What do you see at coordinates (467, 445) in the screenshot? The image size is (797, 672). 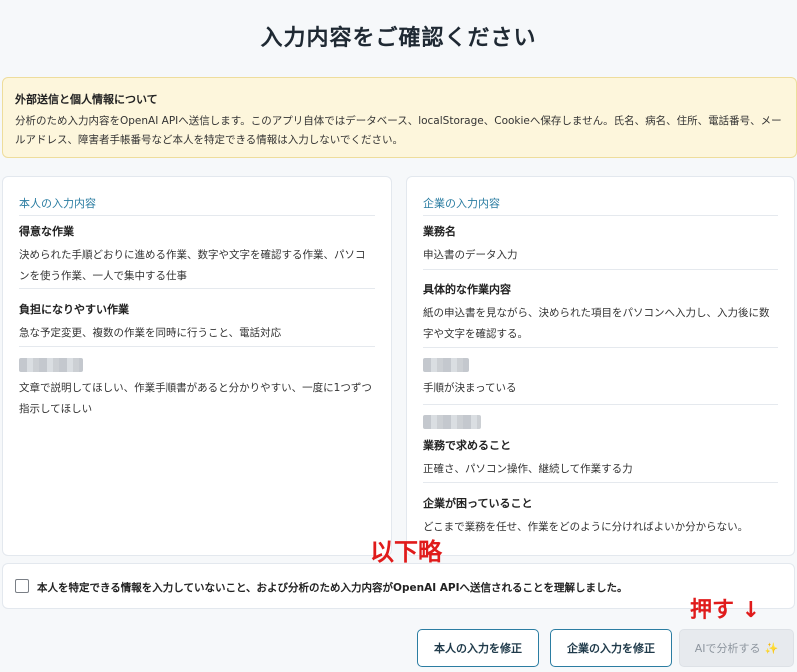 I see `item-label: 業務で求めること` at bounding box center [467, 445].